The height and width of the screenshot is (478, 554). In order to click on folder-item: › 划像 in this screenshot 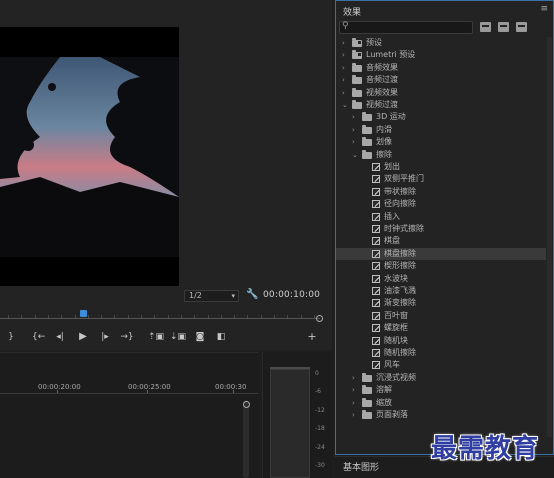, I will do `click(441, 142)`.